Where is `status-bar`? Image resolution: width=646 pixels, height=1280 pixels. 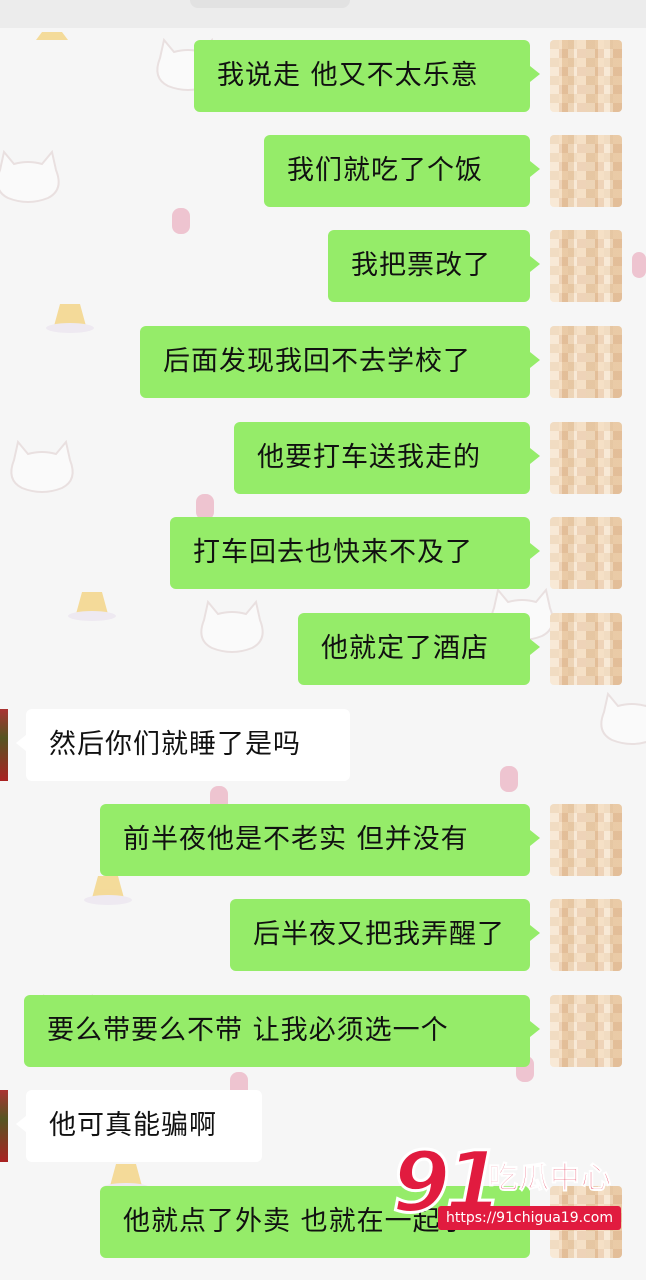
status-bar is located at coordinates (323, 14).